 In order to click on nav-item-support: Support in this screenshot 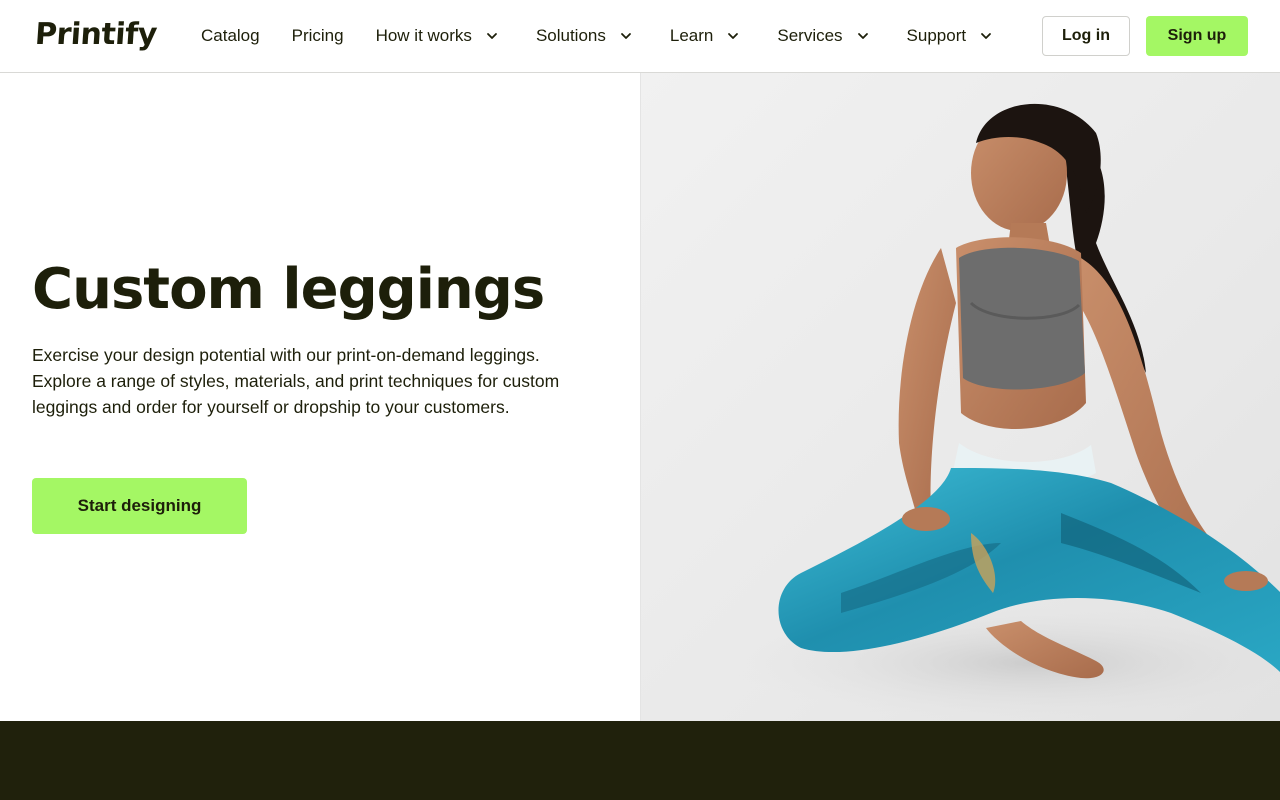, I will do `click(951, 36)`.